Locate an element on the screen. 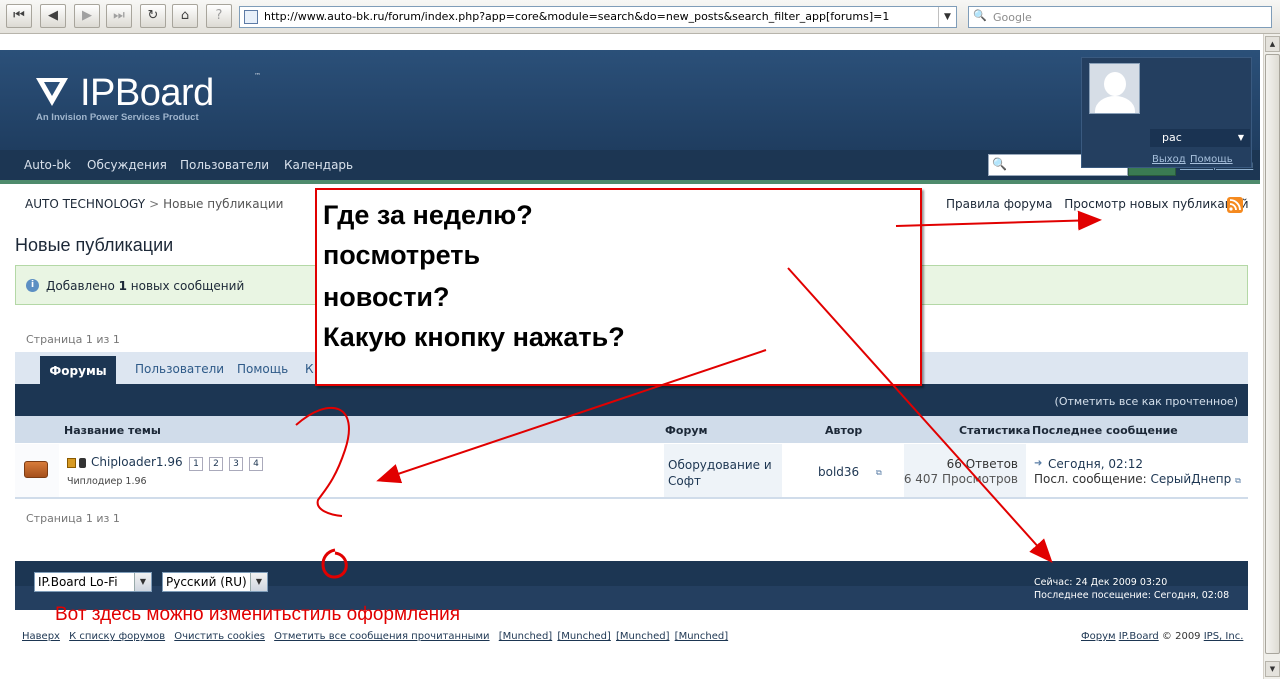 The height and width of the screenshot is (679, 1280). footer-link-clear-cookies: Очистить cookies is located at coordinates (219, 636).